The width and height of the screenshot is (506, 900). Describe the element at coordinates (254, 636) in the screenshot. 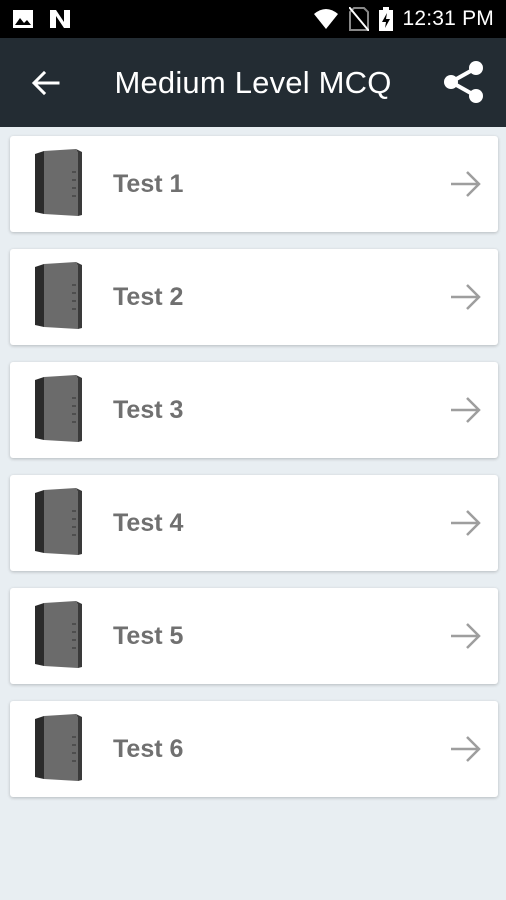

I see `test-card-5: Test 5` at that location.